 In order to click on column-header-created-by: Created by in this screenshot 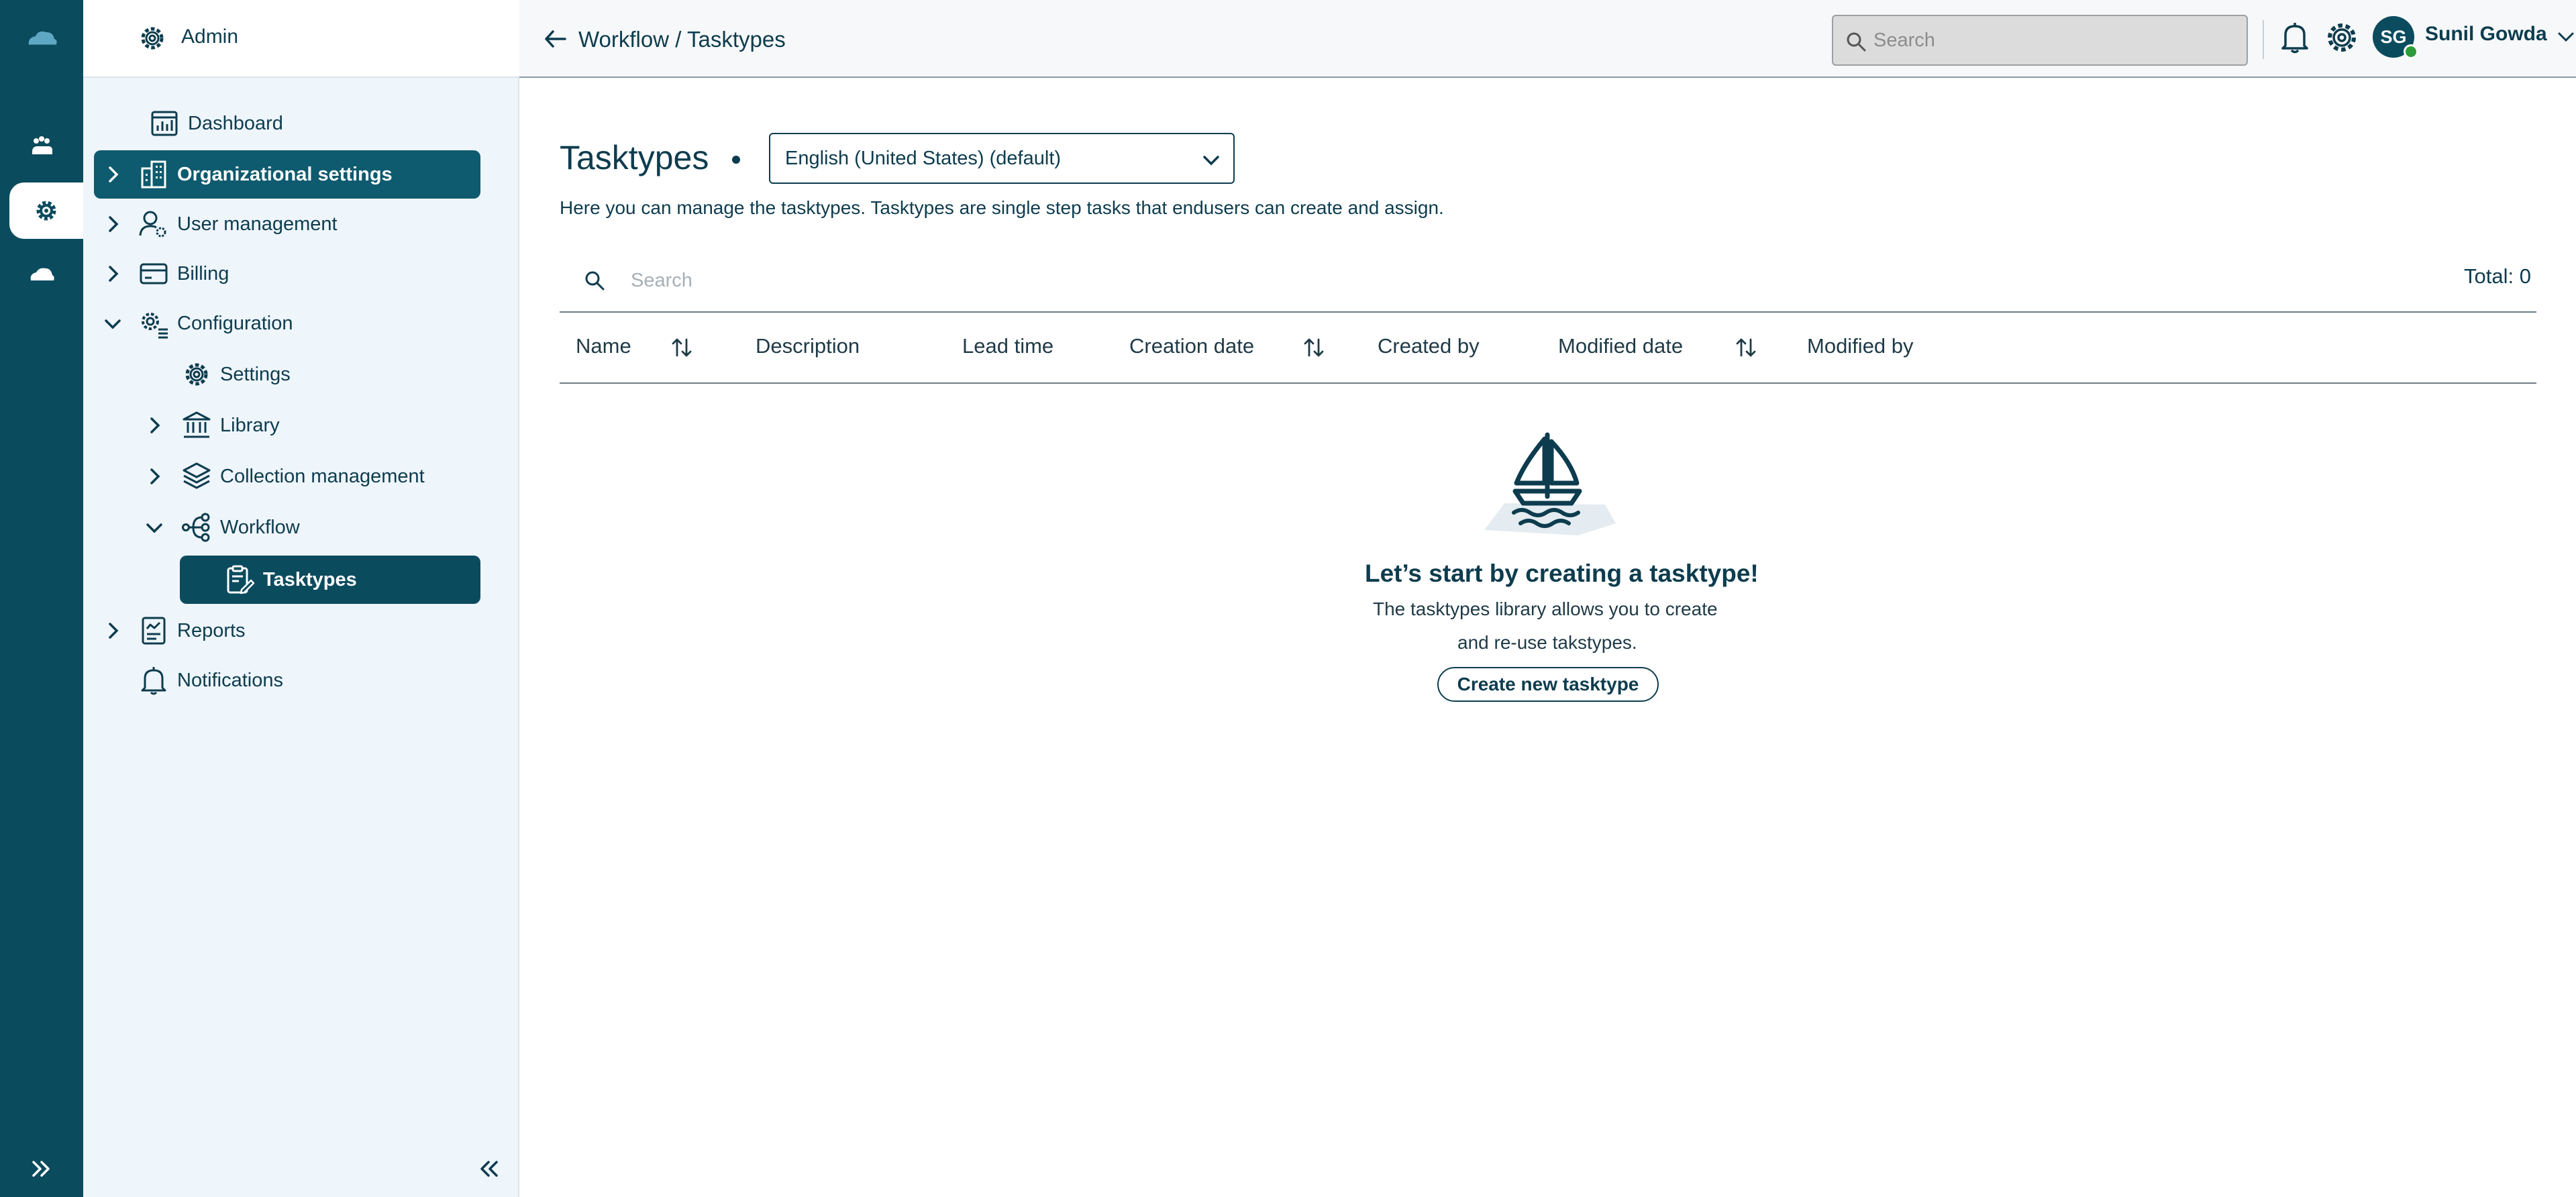, I will do `click(1429, 346)`.